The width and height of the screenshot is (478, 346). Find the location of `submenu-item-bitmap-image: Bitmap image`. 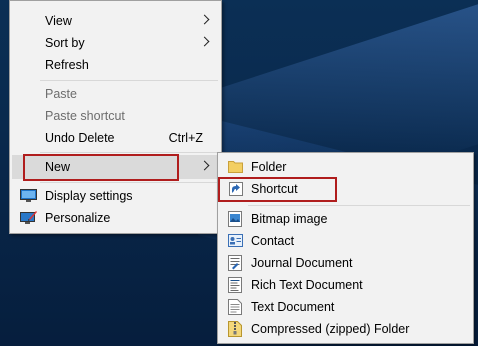

submenu-item-bitmap-image: Bitmap image is located at coordinates (345, 219).